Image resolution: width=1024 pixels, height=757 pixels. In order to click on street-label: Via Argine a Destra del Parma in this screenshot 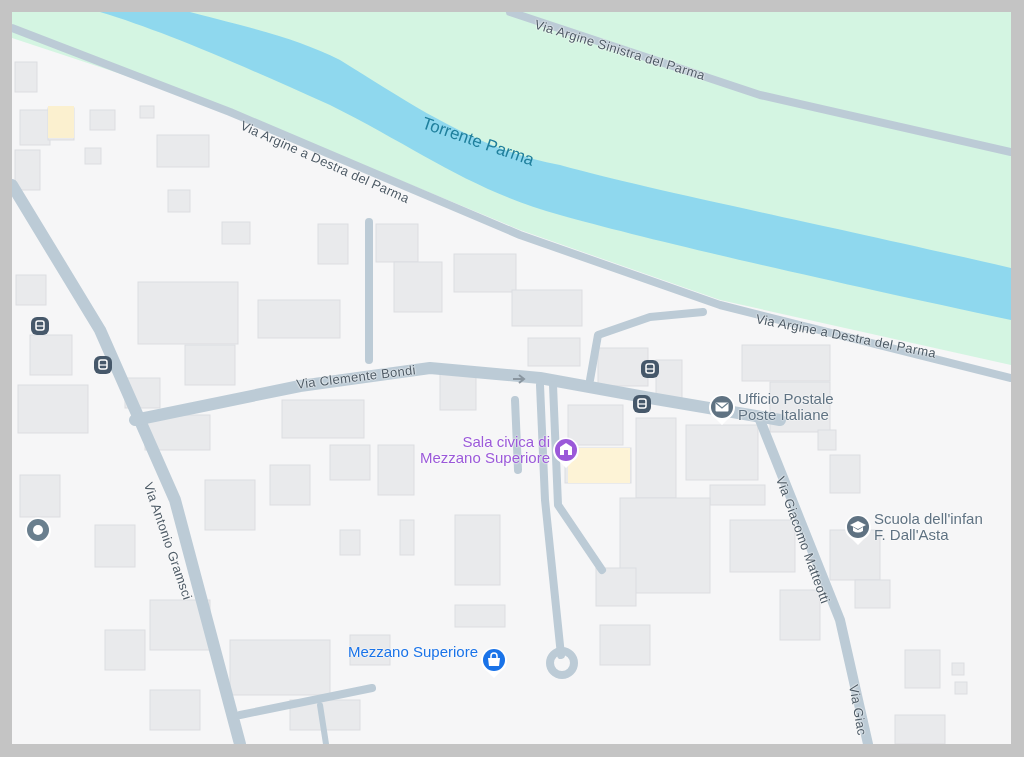, I will do `click(846, 336)`.